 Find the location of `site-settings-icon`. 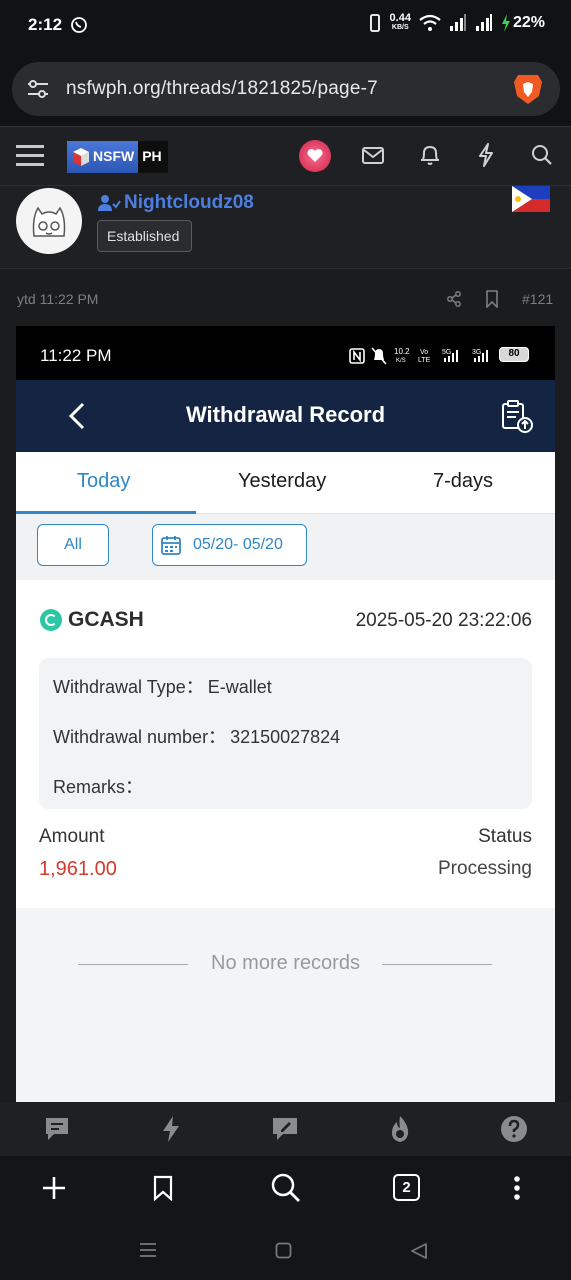

site-settings-icon is located at coordinates (38, 89).